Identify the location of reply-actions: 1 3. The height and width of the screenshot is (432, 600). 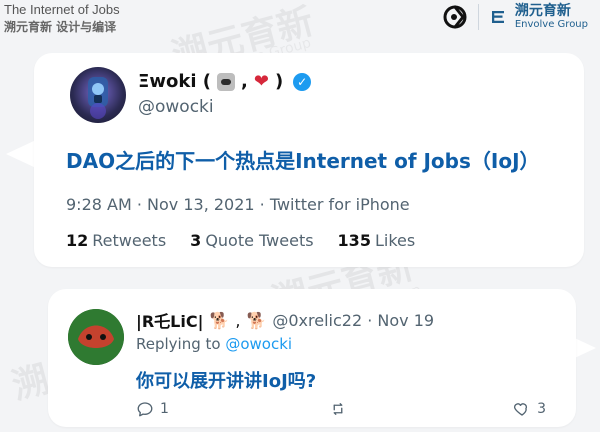
(341, 409).